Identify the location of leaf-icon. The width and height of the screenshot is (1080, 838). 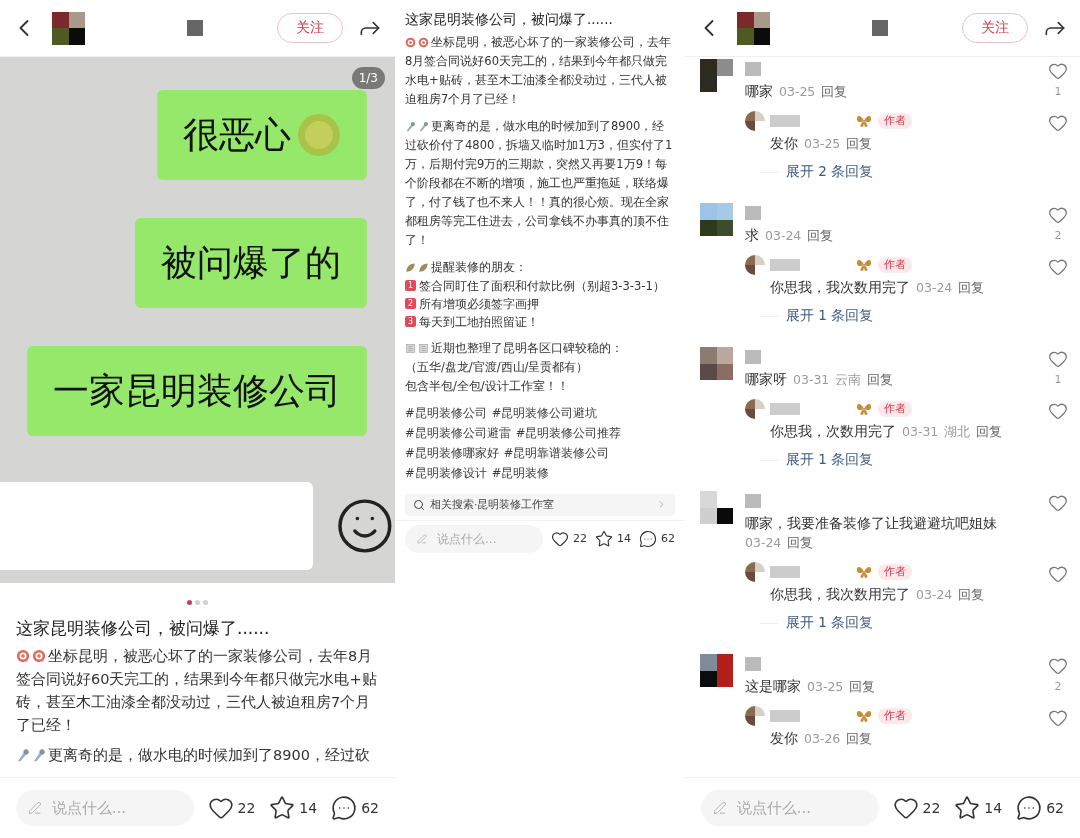
(410, 267).